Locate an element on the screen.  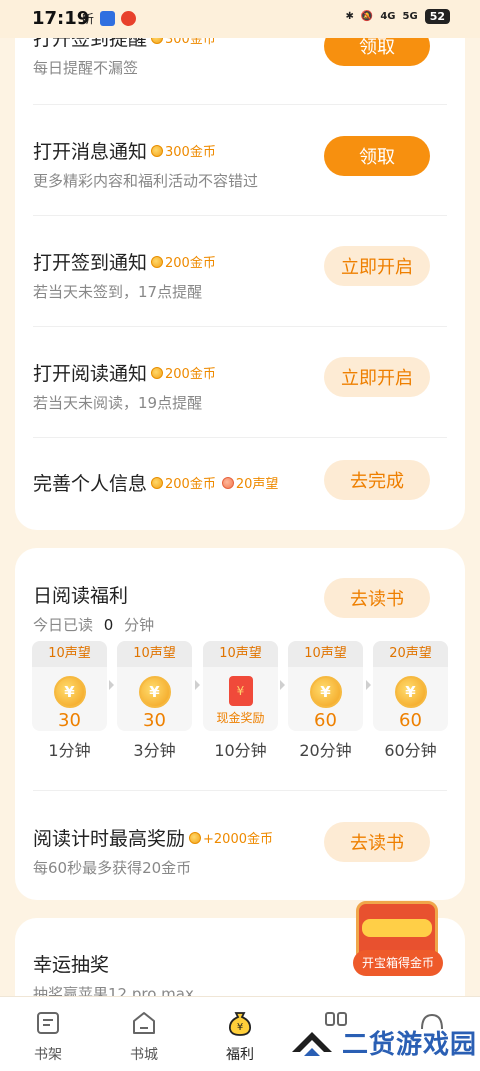
task-title: 打开阅读通知 is located at coordinates (90, 374).